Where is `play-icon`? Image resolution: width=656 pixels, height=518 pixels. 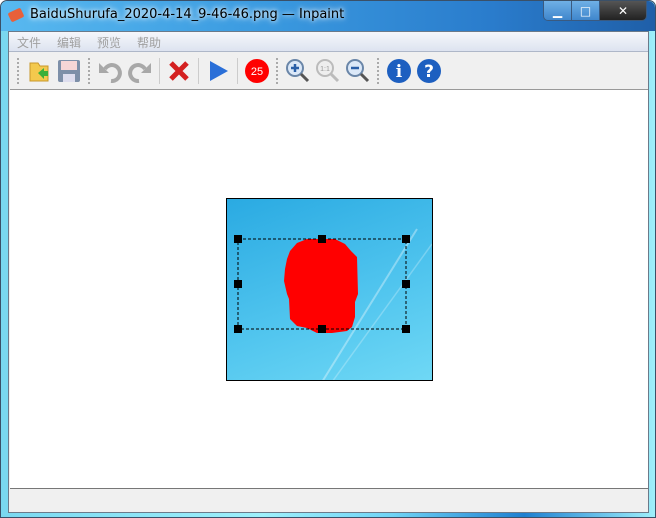
play-icon is located at coordinates (219, 70).